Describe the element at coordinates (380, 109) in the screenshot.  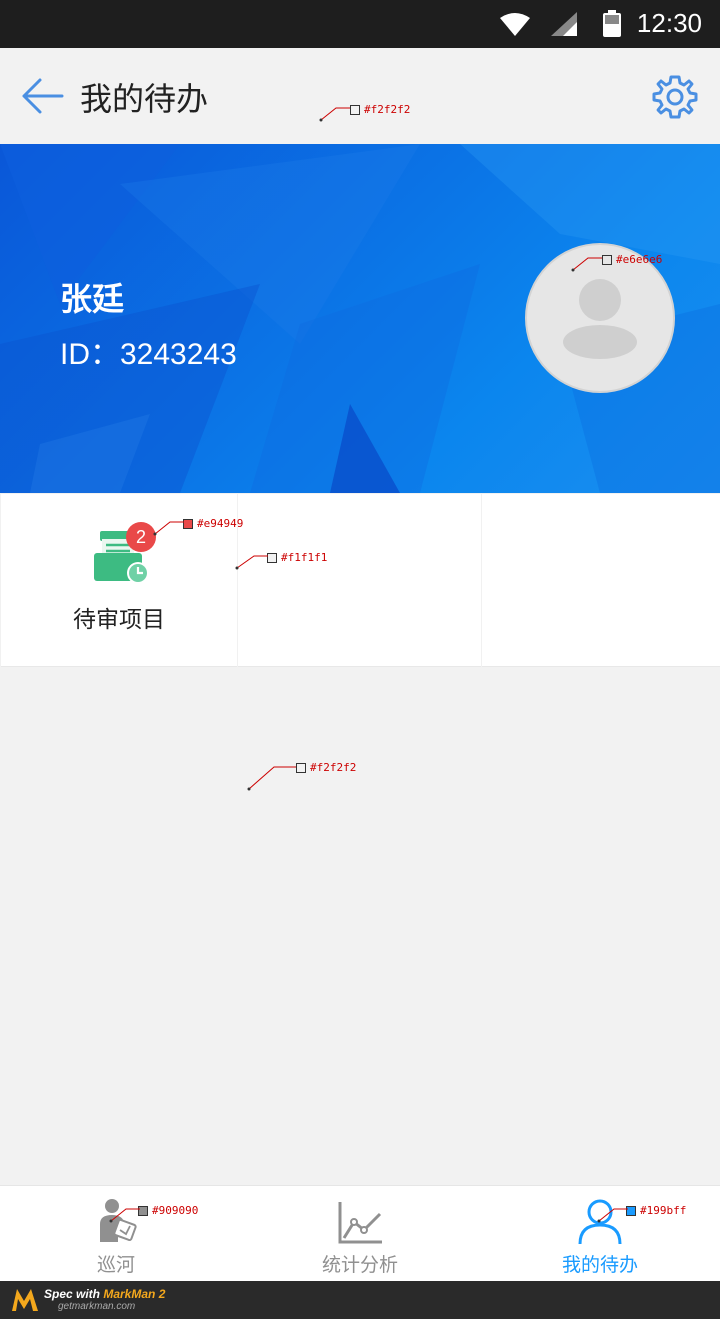
I see `annotation-header-color: #f2f2f2` at that location.